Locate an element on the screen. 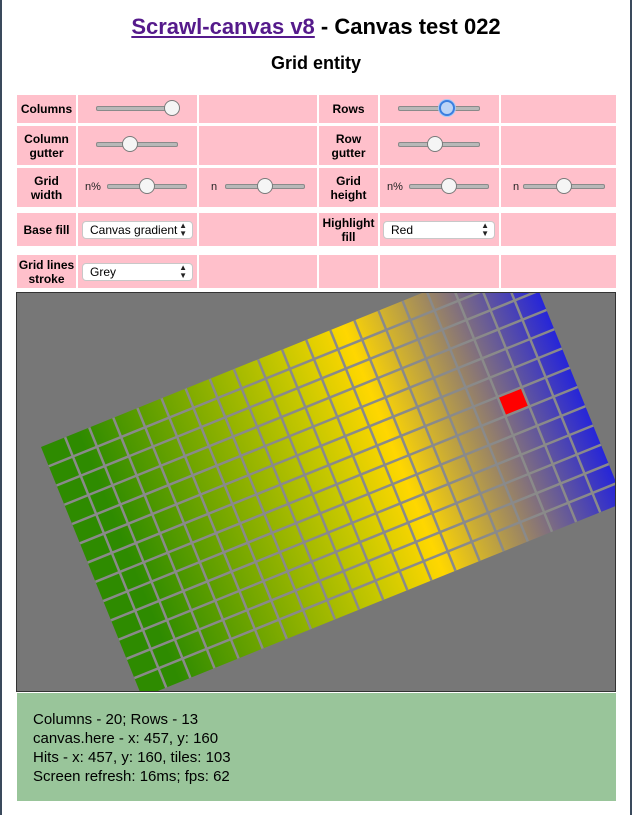  row-gutter-slider is located at coordinates (439, 144).